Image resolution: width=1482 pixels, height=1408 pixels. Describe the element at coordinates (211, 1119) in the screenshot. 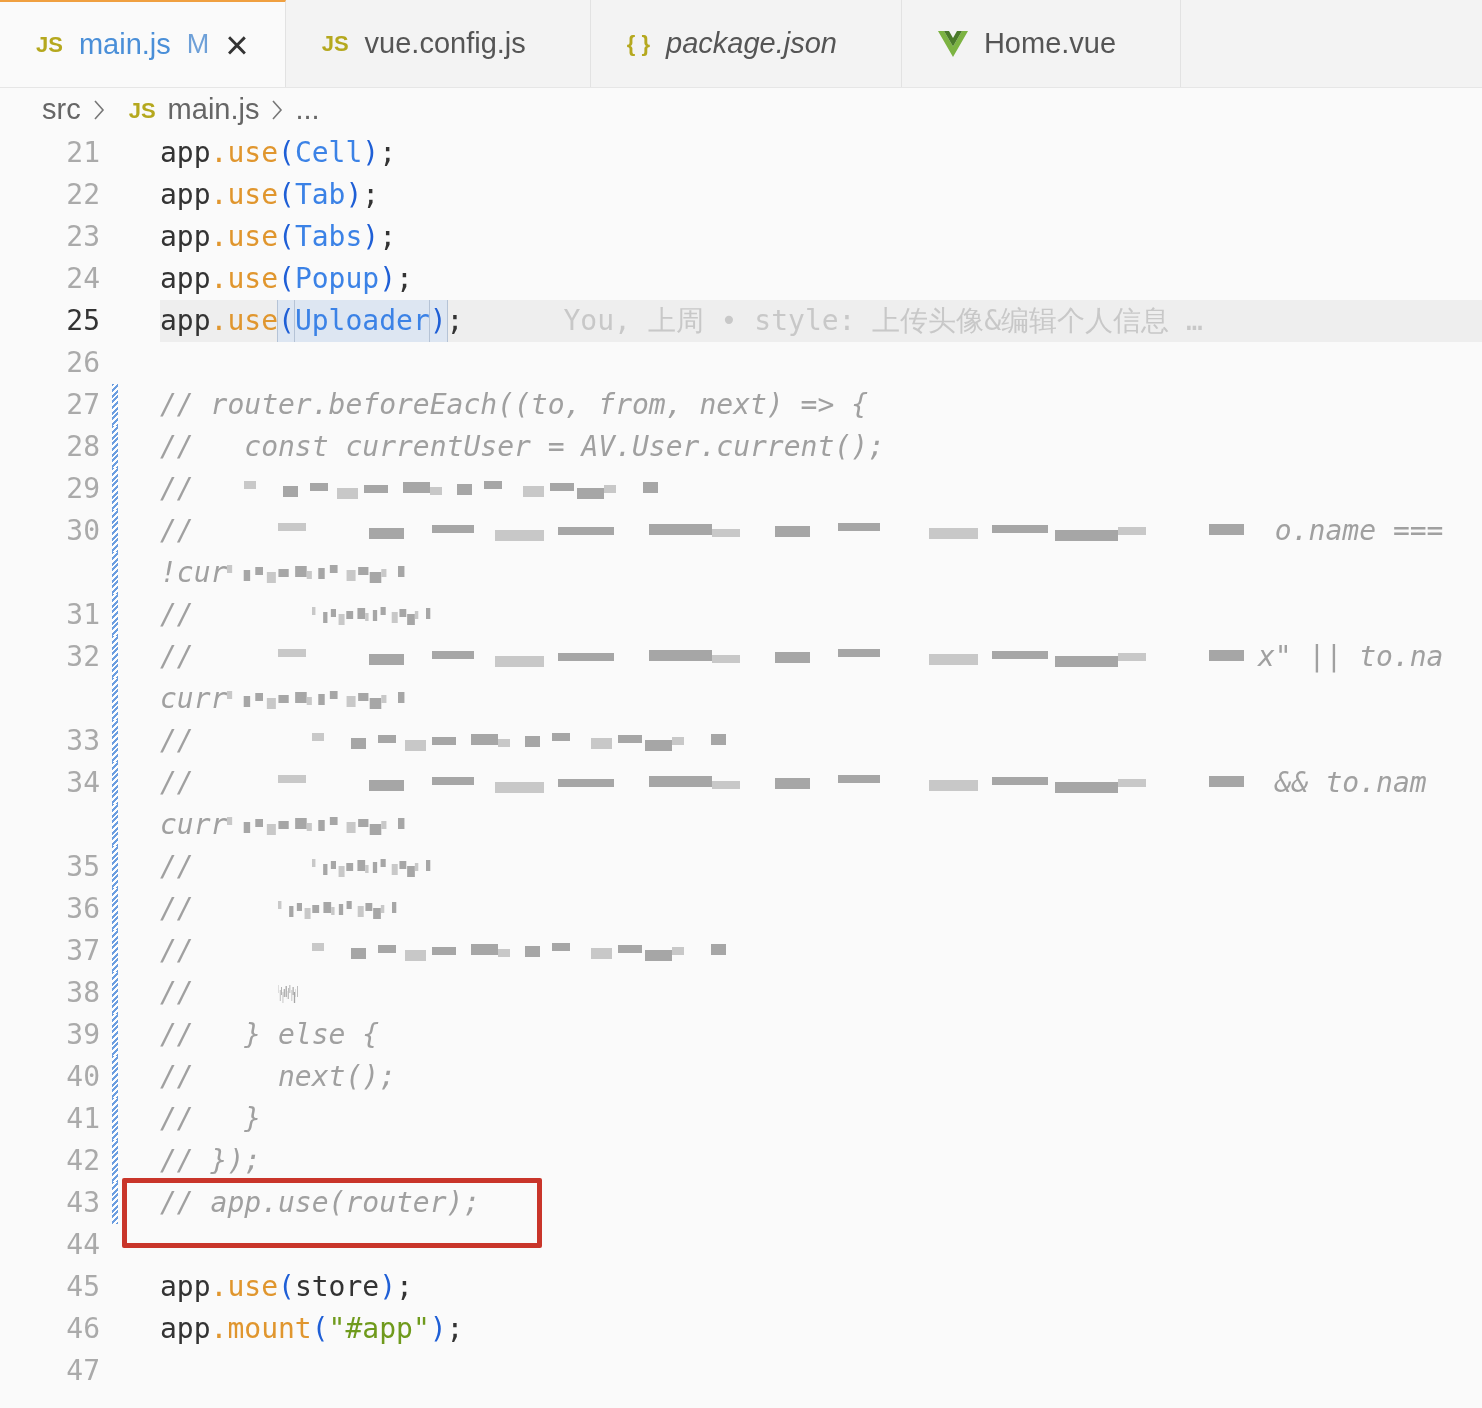

I see `code-text: // }` at that location.